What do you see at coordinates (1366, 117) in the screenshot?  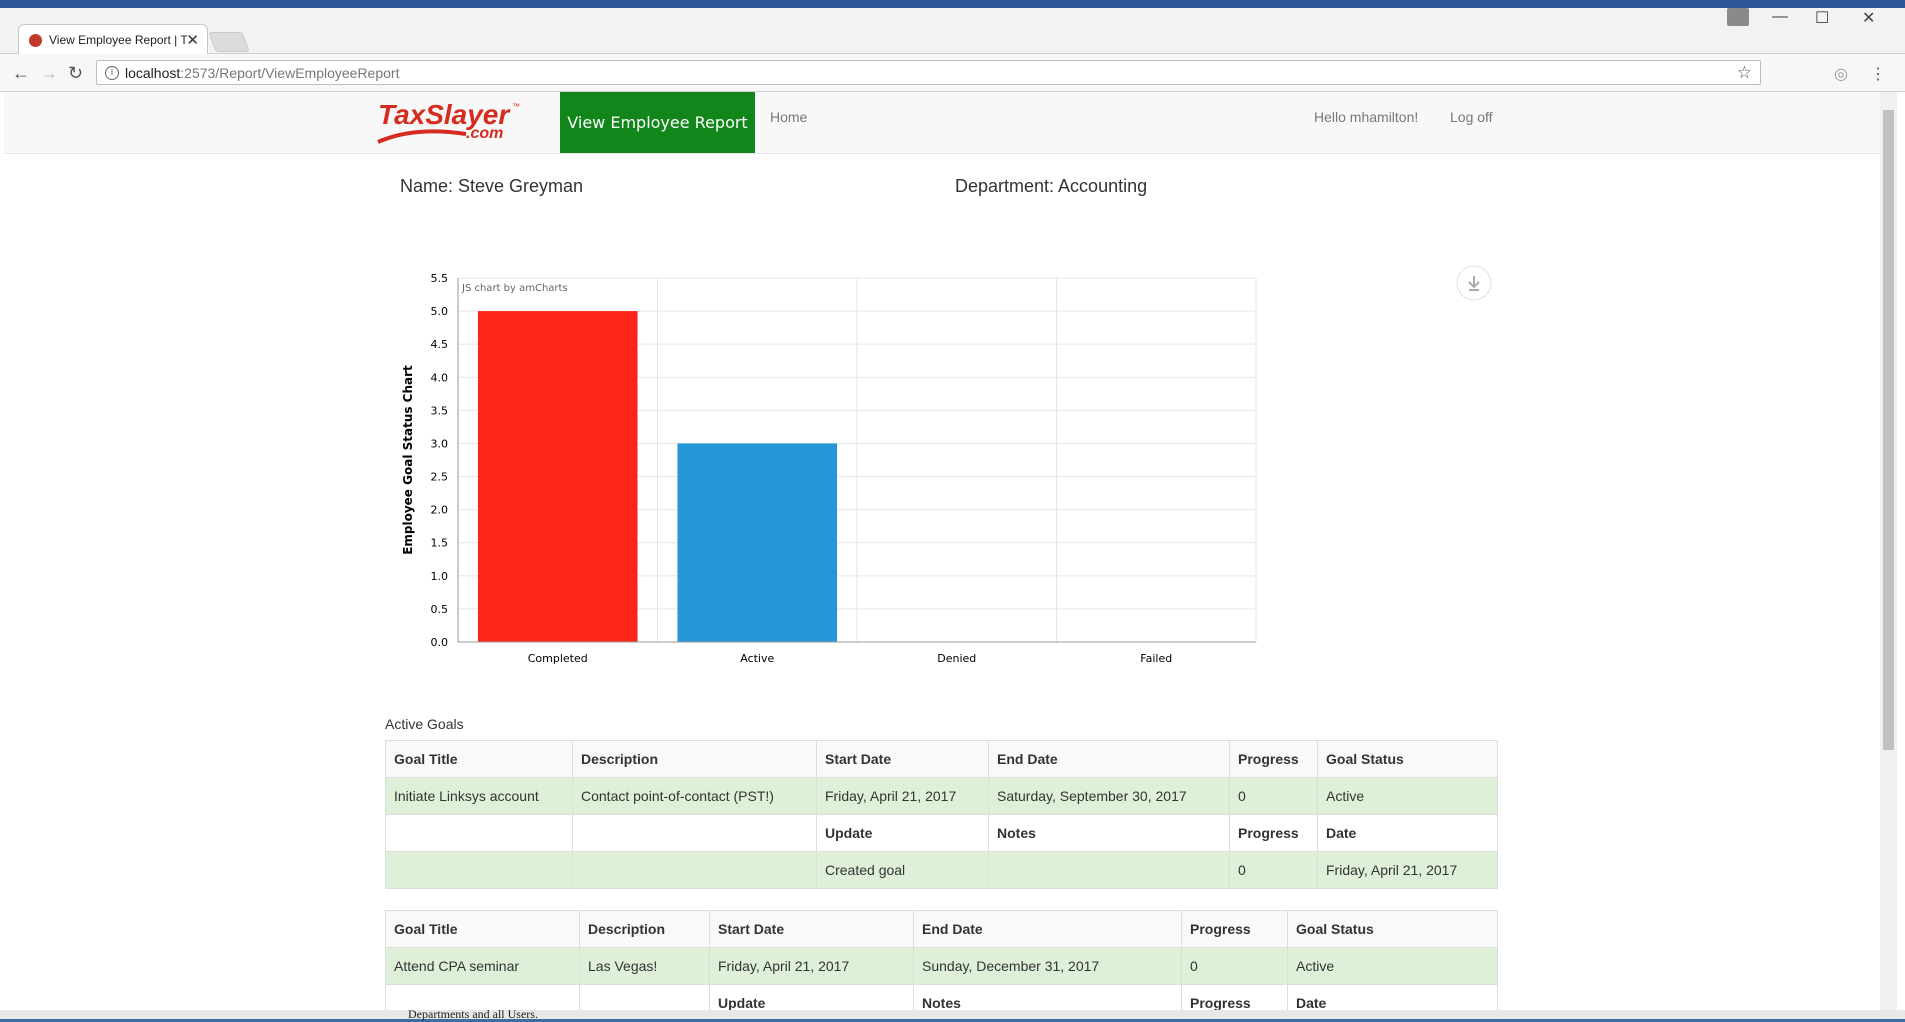 I see `nav-user-greeting: Hello mhamilton!` at bounding box center [1366, 117].